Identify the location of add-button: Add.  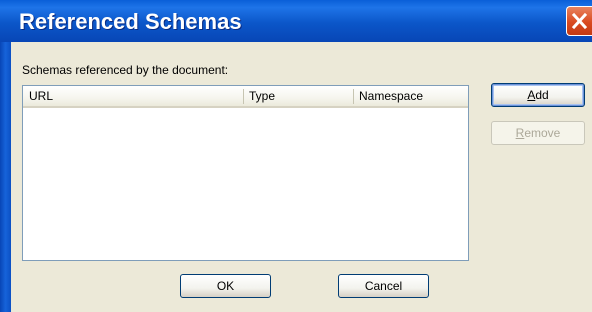
(538, 95).